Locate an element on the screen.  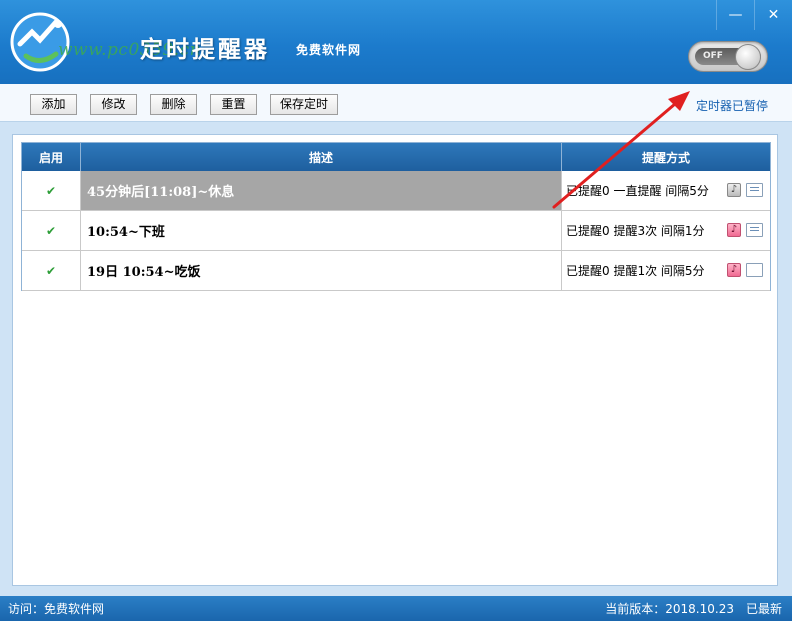
row-method-text: 已提醒0 提醒1次 间隔5分 is located at coordinates (635, 271).